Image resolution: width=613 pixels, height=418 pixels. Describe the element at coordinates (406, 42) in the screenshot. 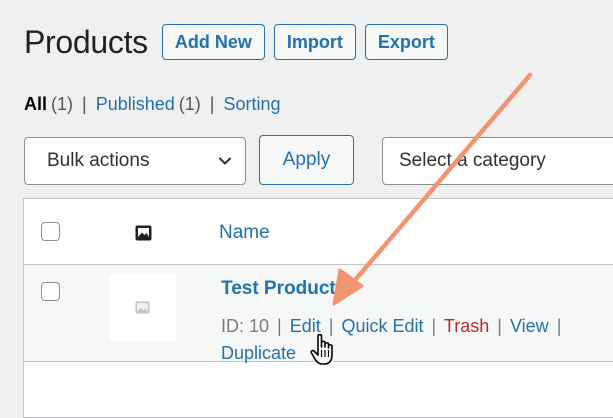

I see `export-button: Export` at that location.